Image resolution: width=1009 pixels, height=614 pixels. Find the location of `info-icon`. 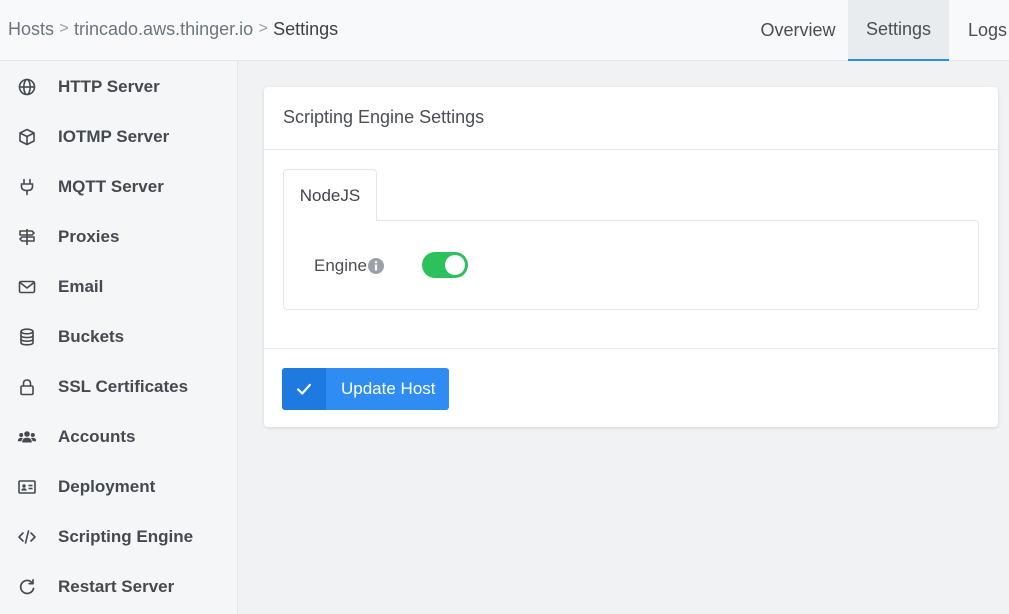

info-icon is located at coordinates (376, 266).